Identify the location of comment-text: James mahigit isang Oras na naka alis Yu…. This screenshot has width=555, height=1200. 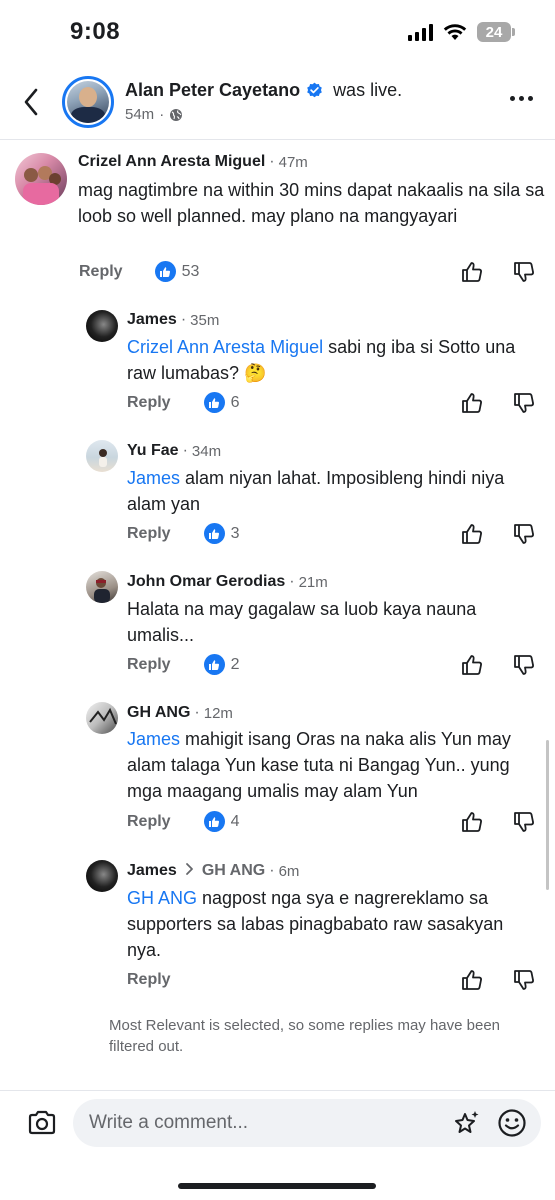
(319, 765).